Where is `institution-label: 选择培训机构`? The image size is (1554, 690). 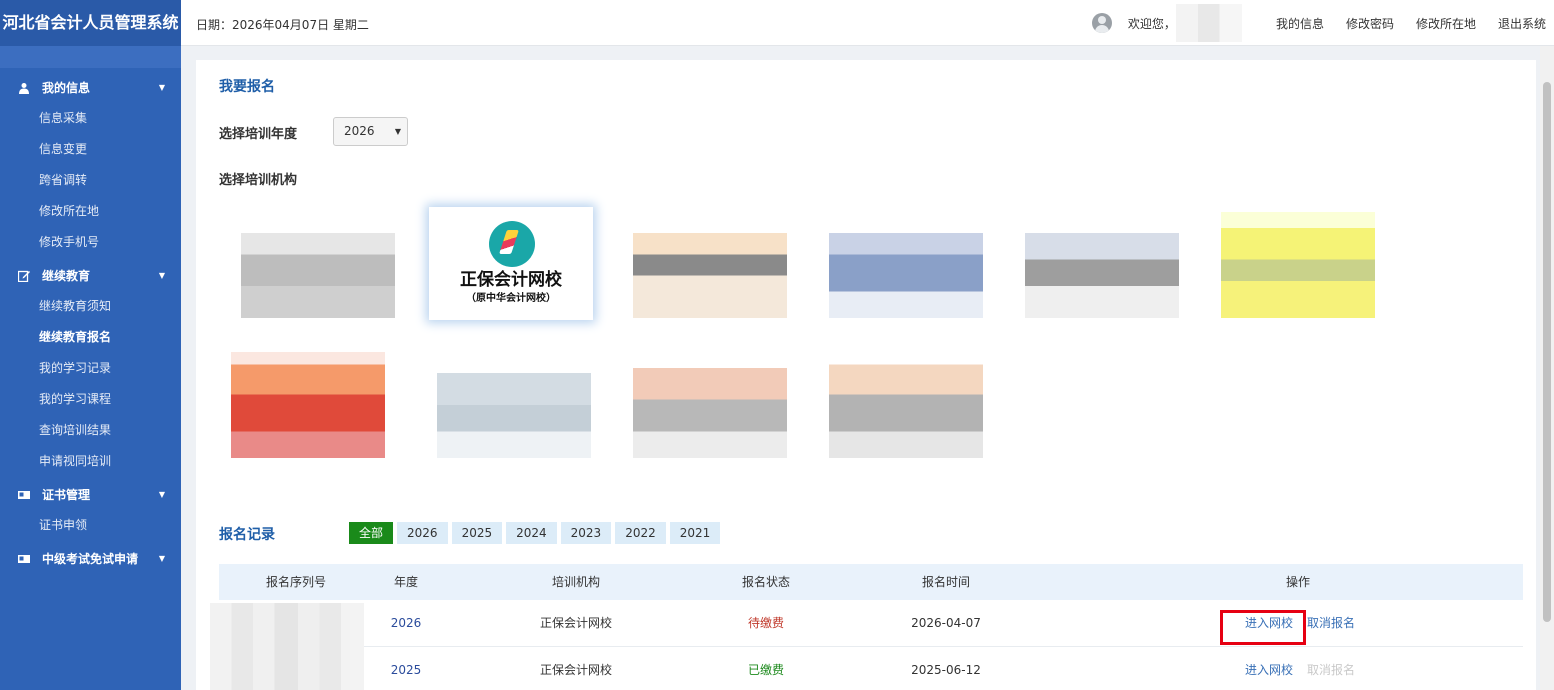
institution-label: 选择培训机构 is located at coordinates (258, 180).